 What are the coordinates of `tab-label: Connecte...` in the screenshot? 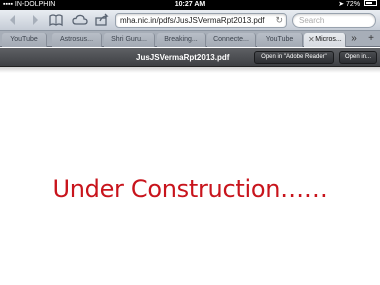 It's located at (231, 39).